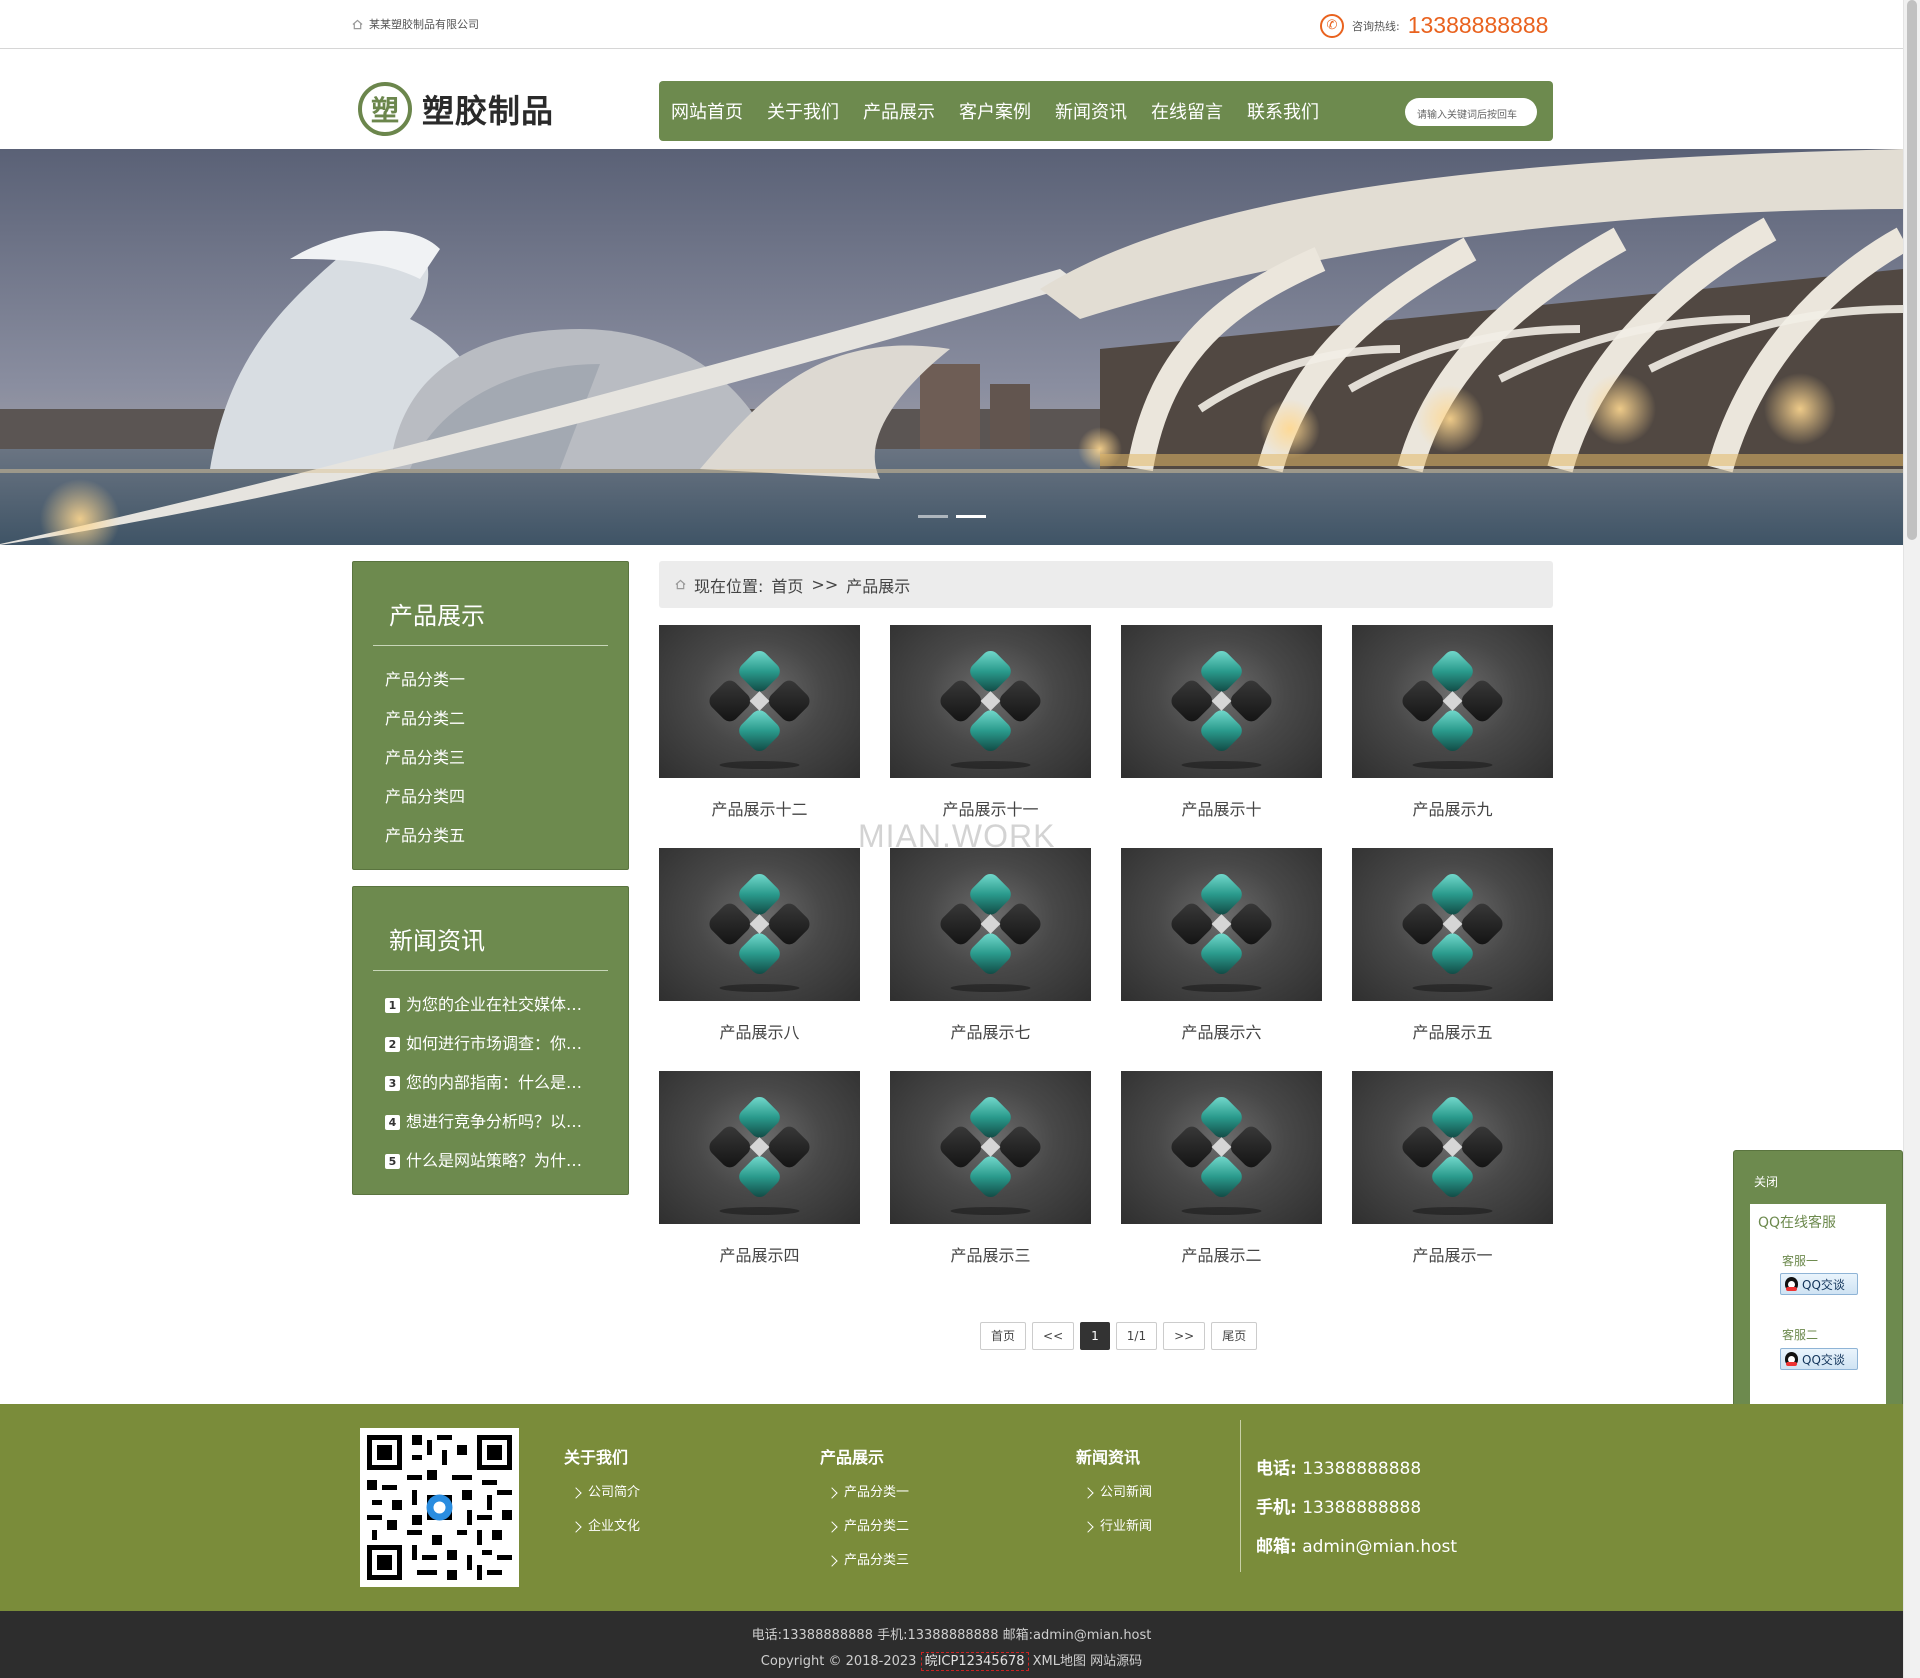 This screenshot has width=1920, height=1678. I want to click on nav-item-home: 网站首页, so click(707, 111).